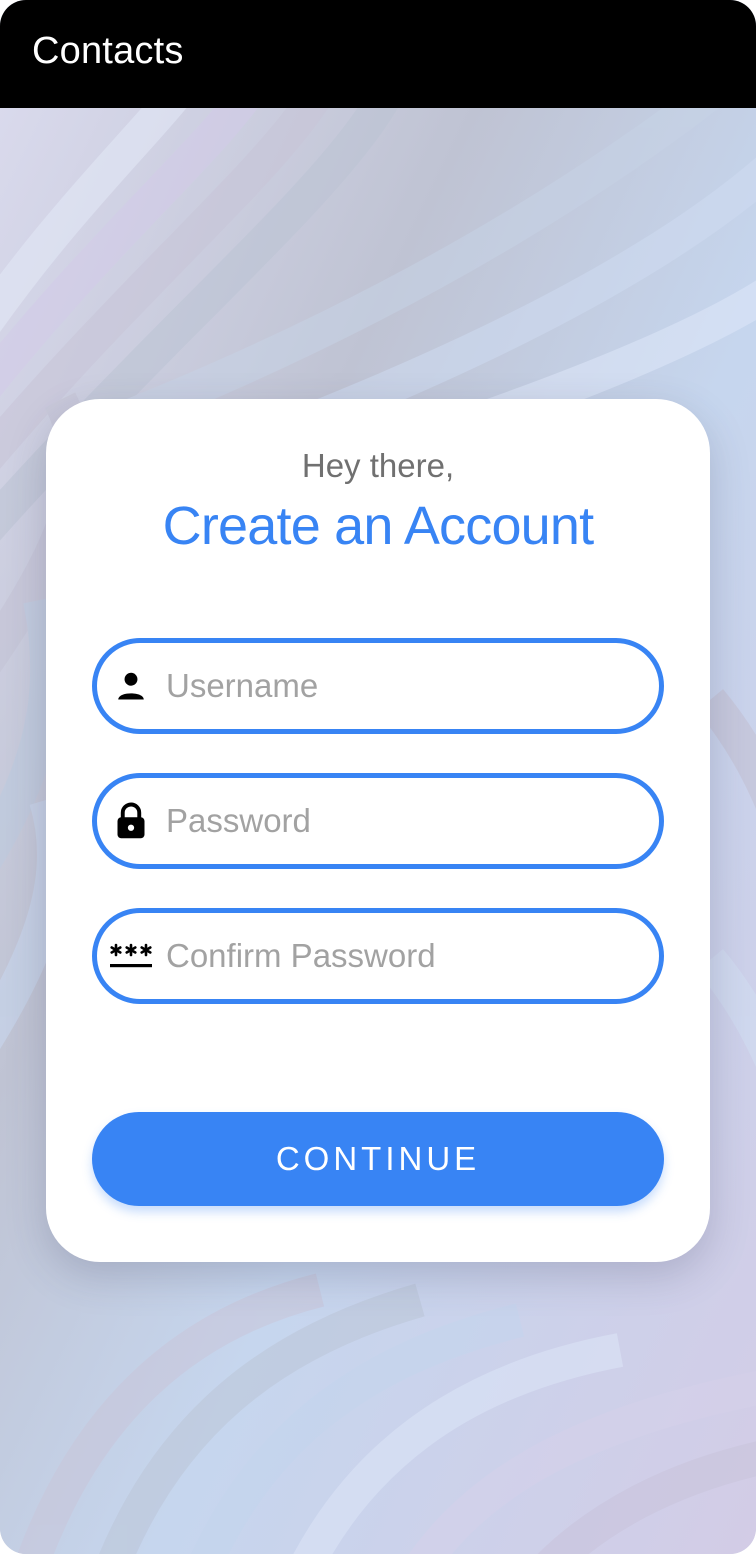 The image size is (756, 1554). Describe the element at coordinates (378, 54) in the screenshot. I see `app-bar: Contacts` at that location.